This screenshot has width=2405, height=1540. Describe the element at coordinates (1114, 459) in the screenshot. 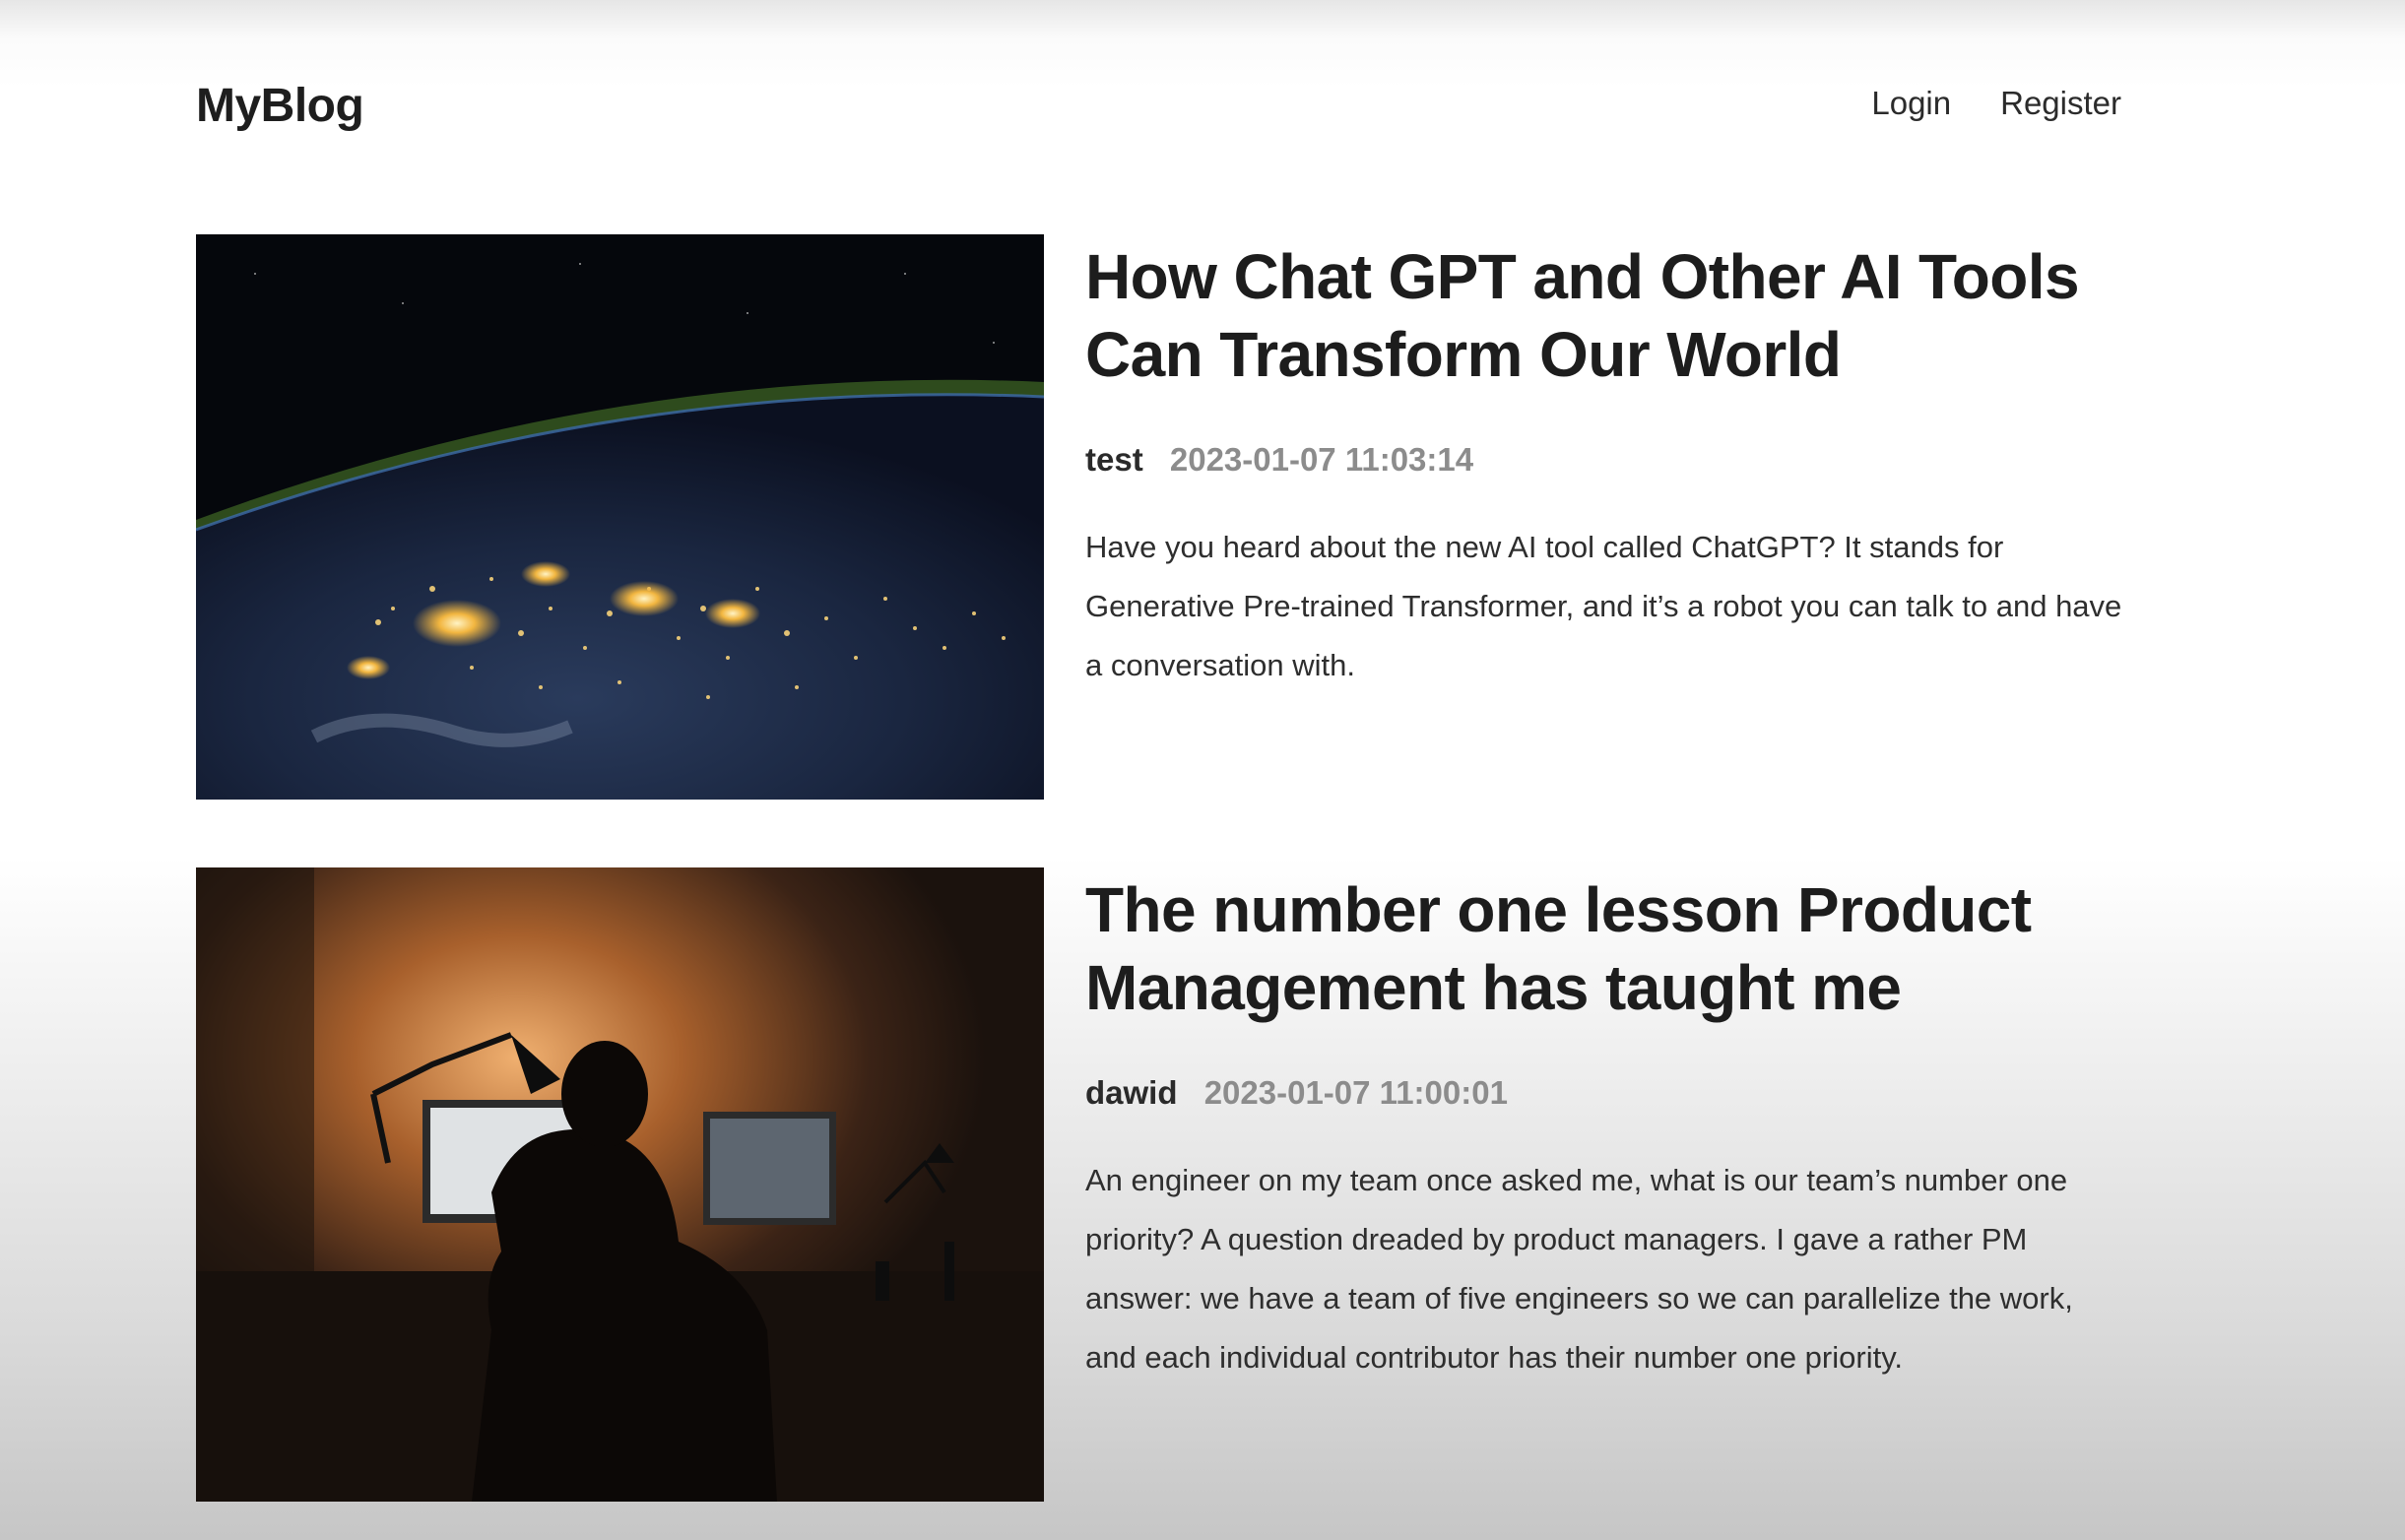

I see `post-author: test` at that location.